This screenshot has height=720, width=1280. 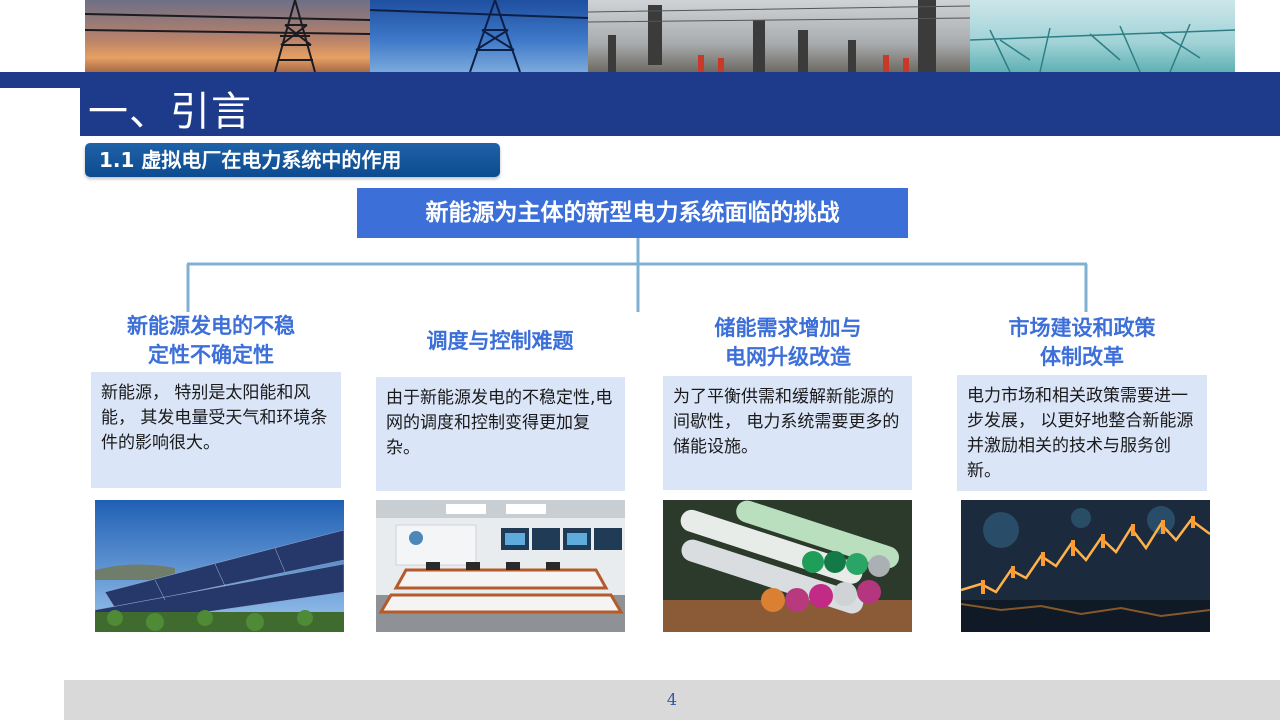 I want to click on solar-panels-image, so click(x=219, y=566).